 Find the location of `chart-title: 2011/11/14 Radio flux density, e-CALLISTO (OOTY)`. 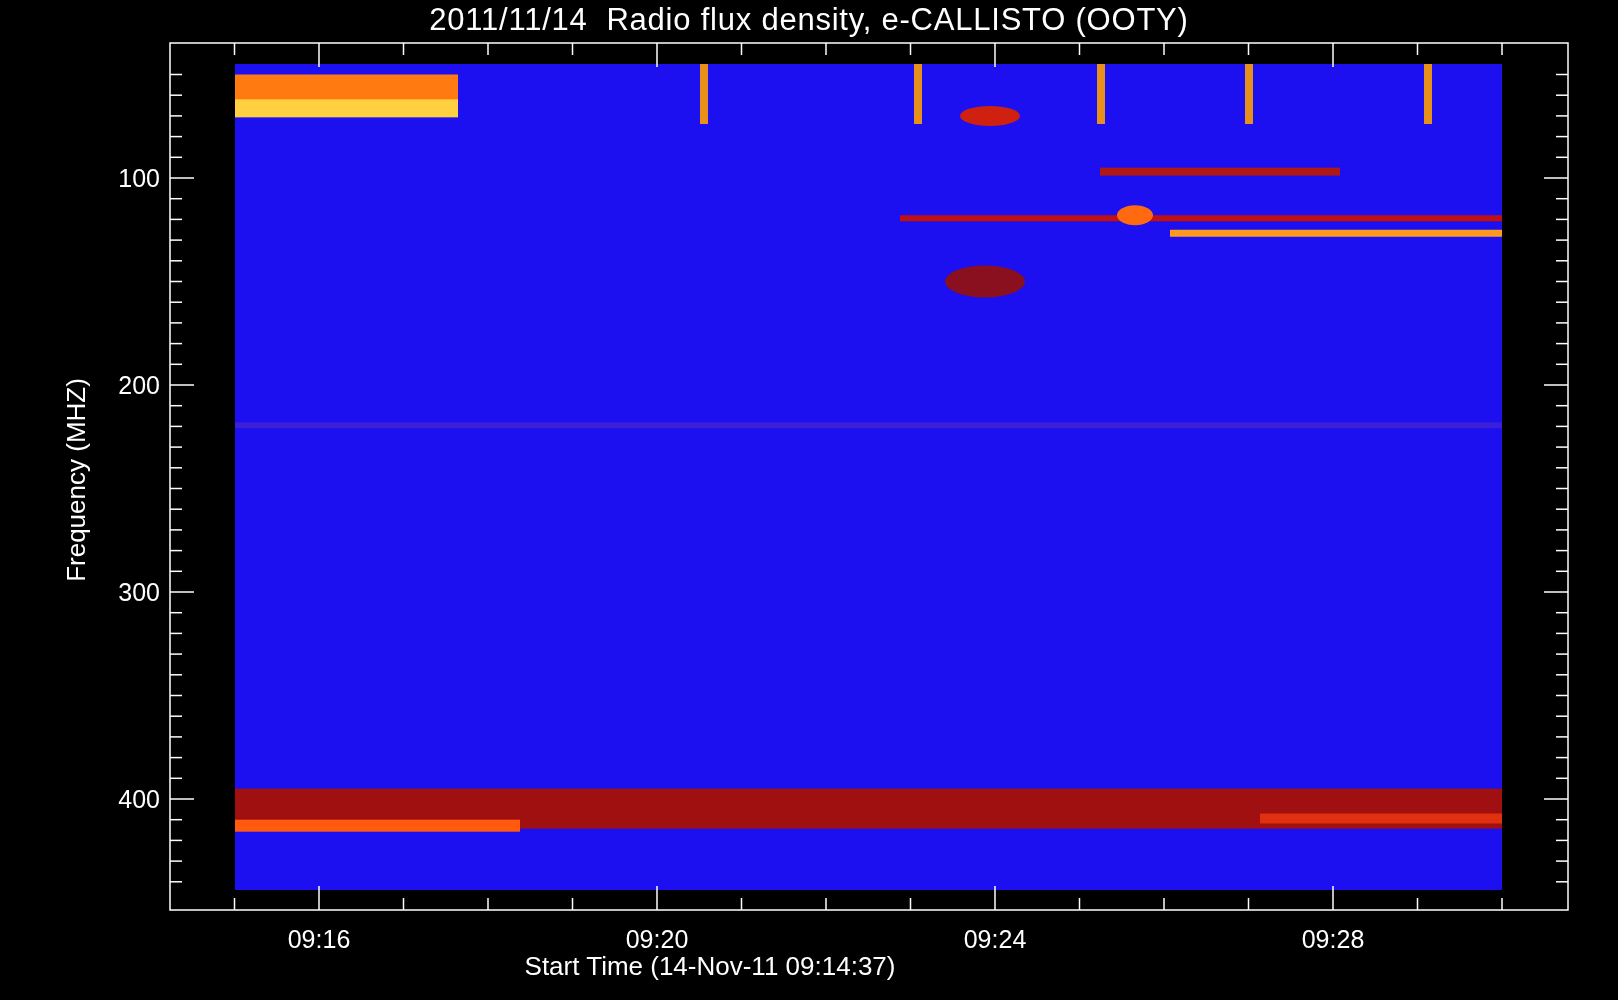

chart-title: 2011/11/14 Radio flux density, e-CALLISTO (OOTY) is located at coordinates (809, 20).